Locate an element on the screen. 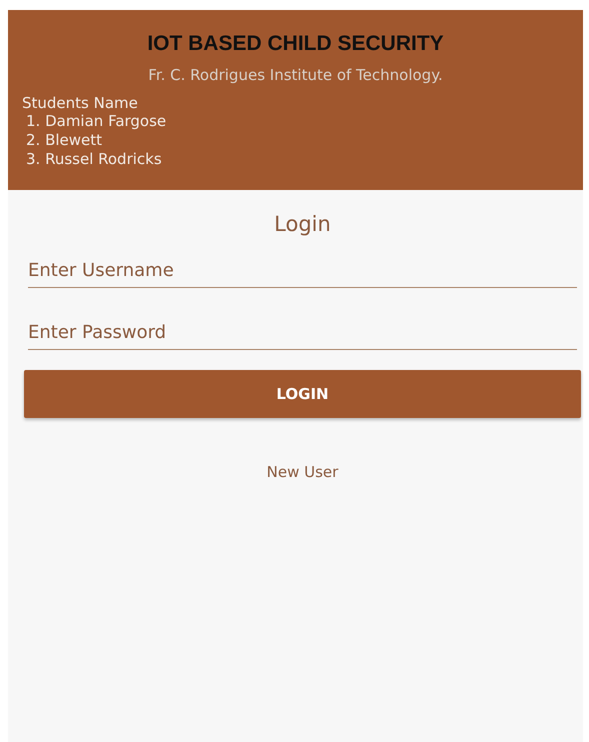  input-field: Enter Username is located at coordinates (302, 272).